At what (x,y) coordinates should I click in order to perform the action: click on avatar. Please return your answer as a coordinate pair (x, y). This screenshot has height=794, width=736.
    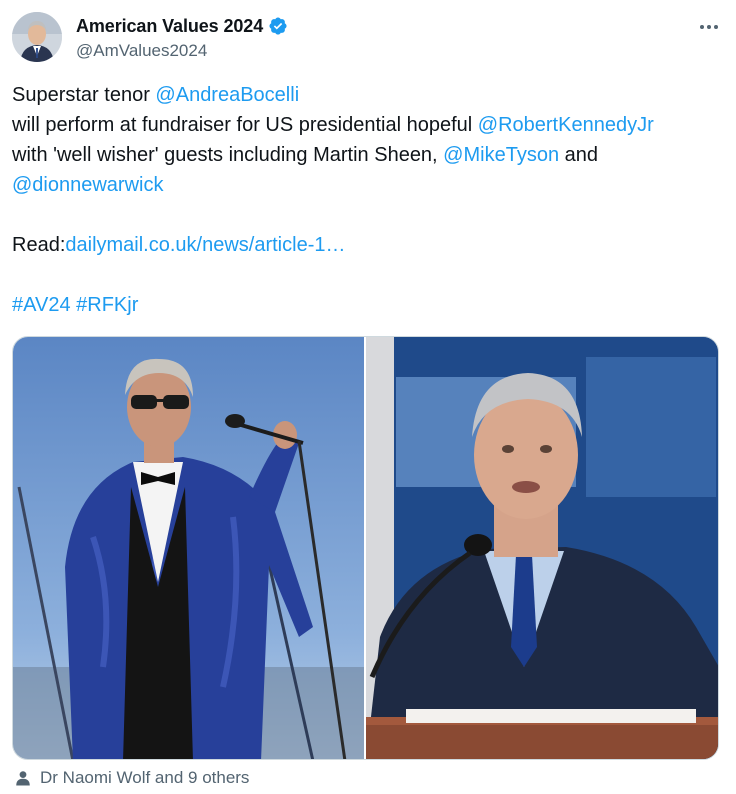
    Looking at the image, I should click on (37, 37).